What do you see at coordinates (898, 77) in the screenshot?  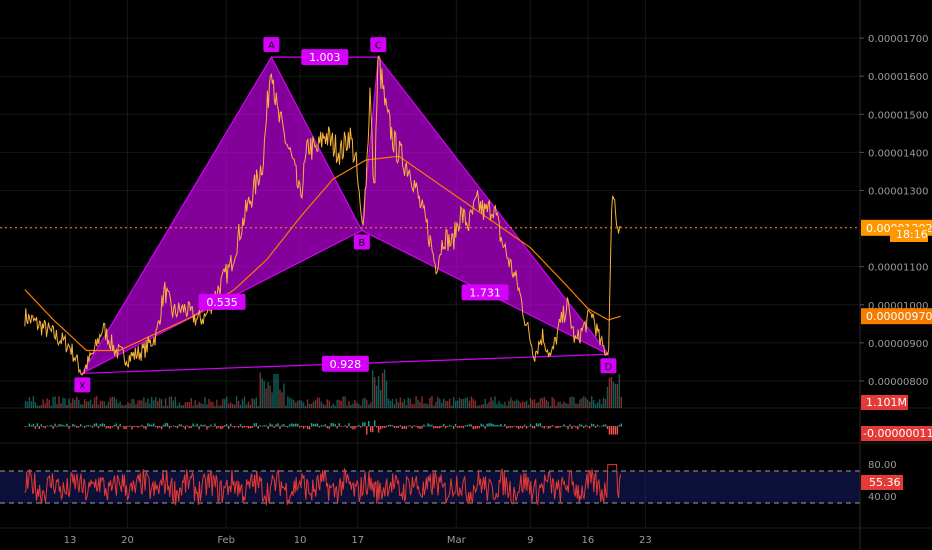 I see `price-tick-label: 0.00001600` at bounding box center [898, 77].